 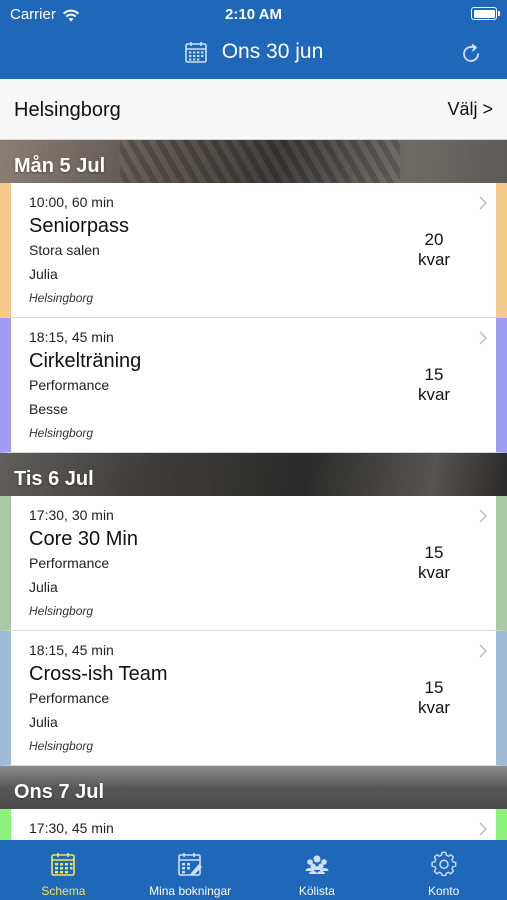 I want to click on class-name: Cross-ish Team, so click(x=98, y=674).